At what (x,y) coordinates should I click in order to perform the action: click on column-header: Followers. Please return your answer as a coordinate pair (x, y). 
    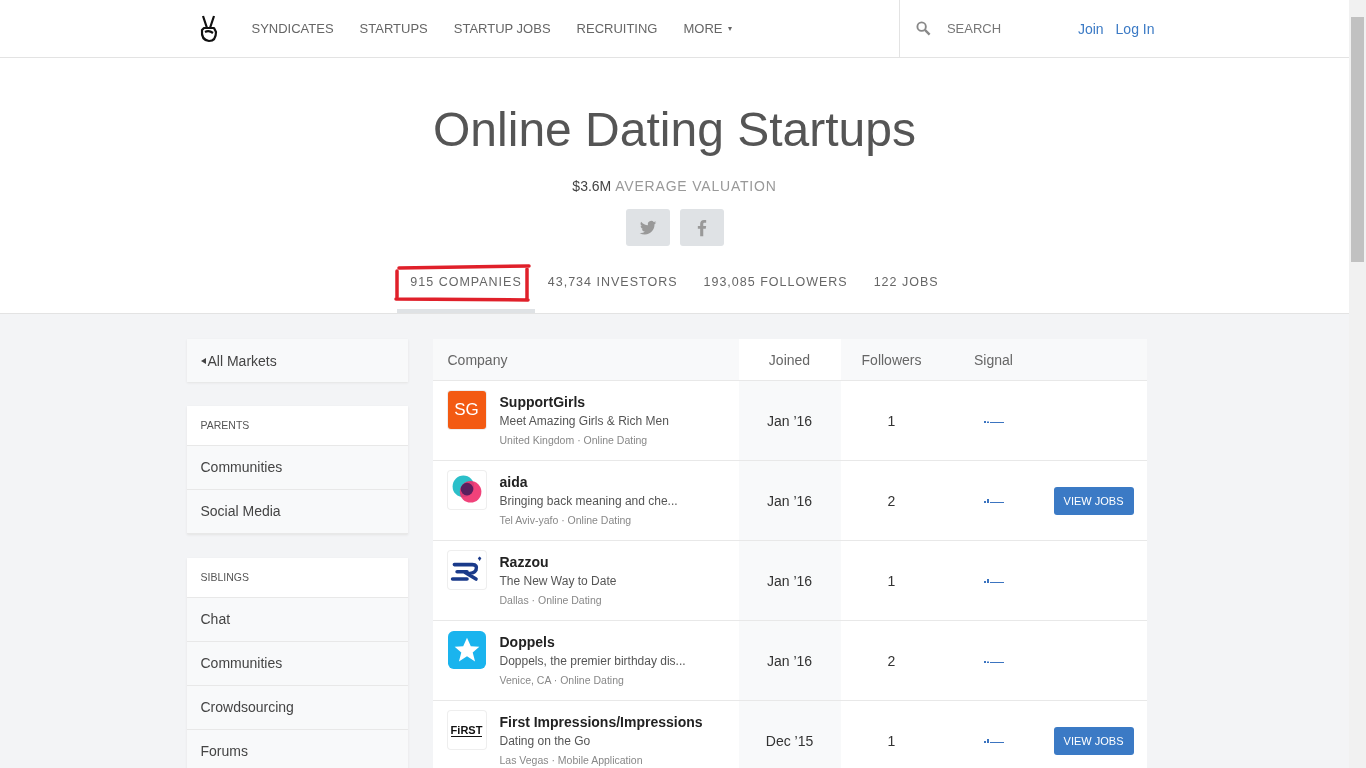
    Looking at the image, I should click on (891, 359).